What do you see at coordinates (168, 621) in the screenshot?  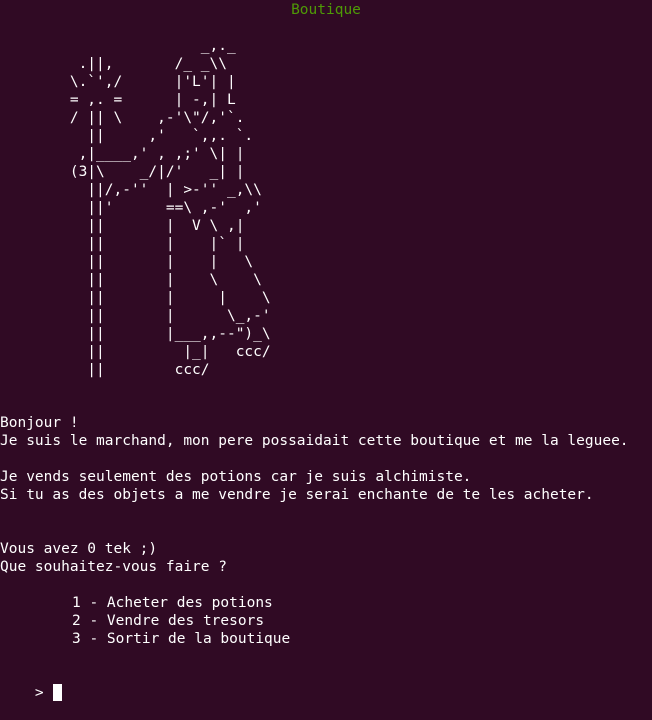 I see `menu-option-sell-treasures: 2 - Vendre des tresors` at bounding box center [168, 621].